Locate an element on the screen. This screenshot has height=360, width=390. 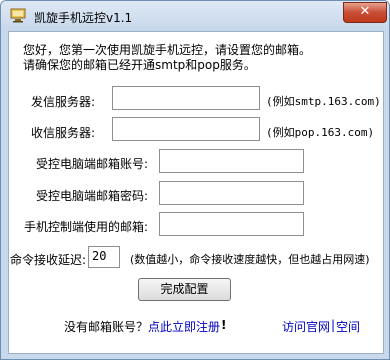
phone-email-label: 手机控制端使用的邮箱: is located at coordinates (86, 227).